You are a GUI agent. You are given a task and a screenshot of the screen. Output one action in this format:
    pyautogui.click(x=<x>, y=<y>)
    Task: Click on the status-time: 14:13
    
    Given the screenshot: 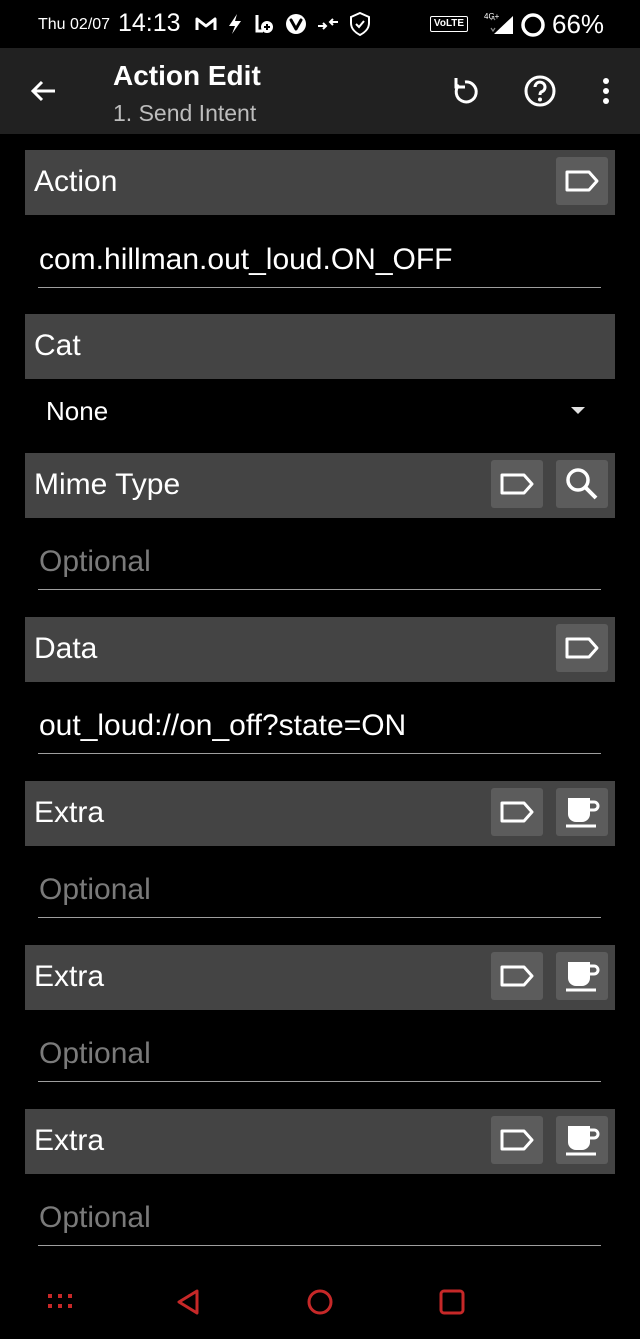 What is the action you would take?
    pyautogui.click(x=149, y=23)
    